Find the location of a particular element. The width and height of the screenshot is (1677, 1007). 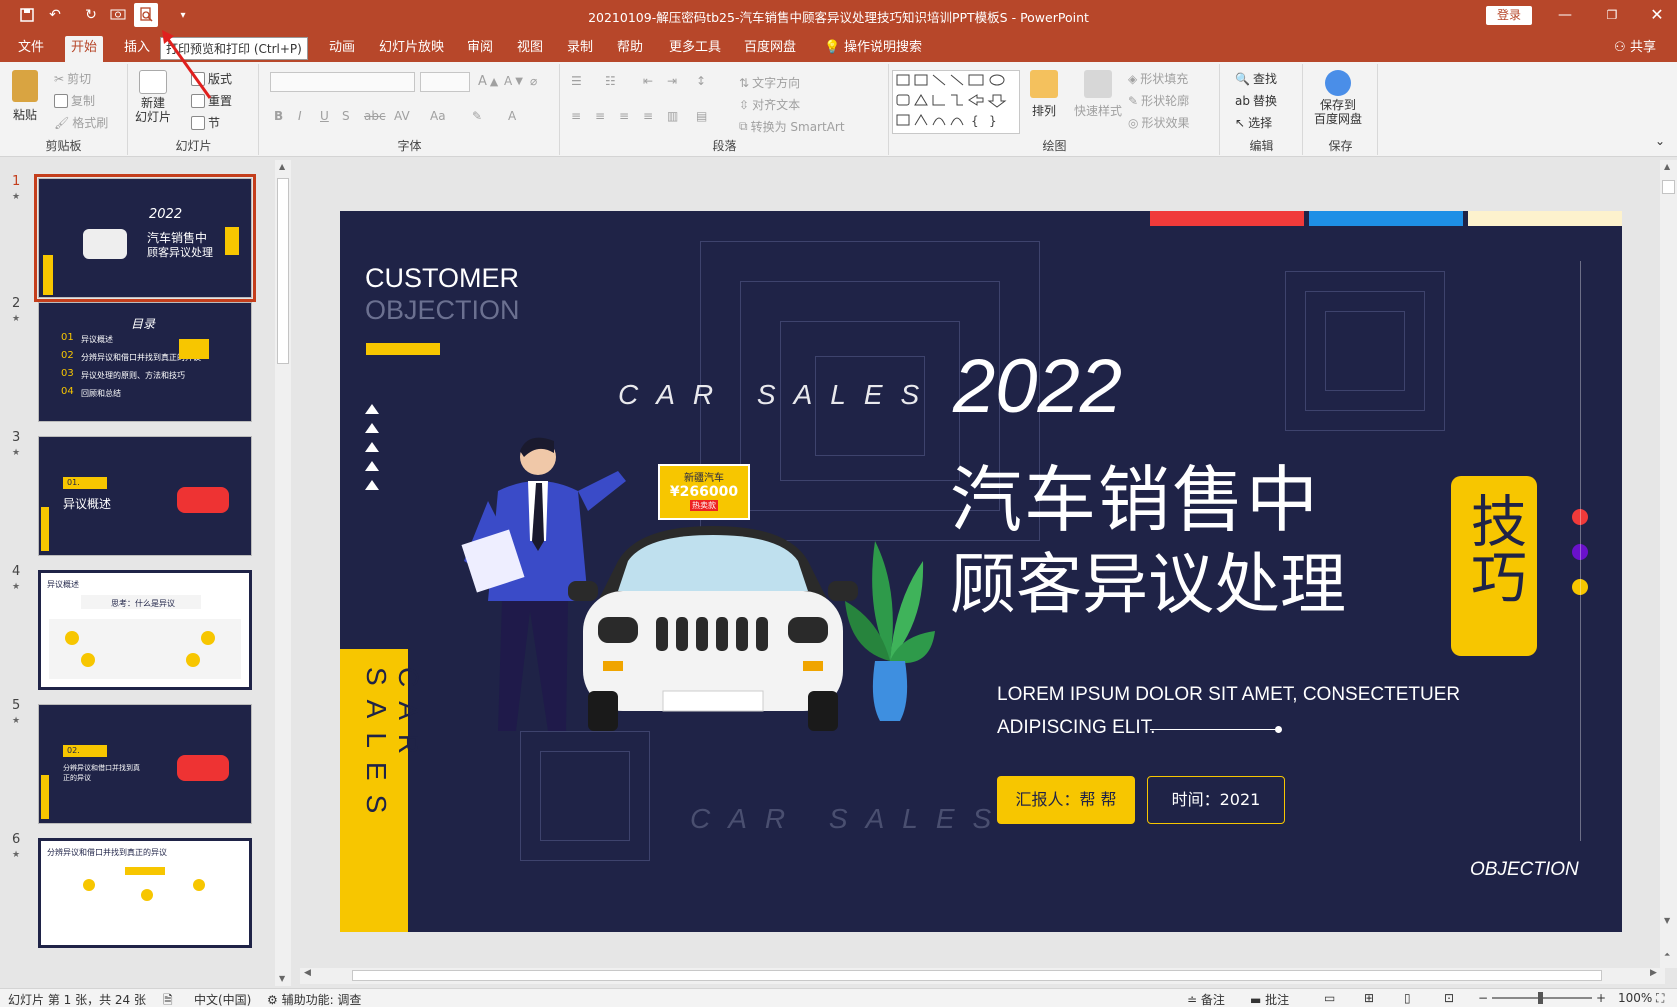

align-left-icon: ≡ is located at coordinates (576, 116).